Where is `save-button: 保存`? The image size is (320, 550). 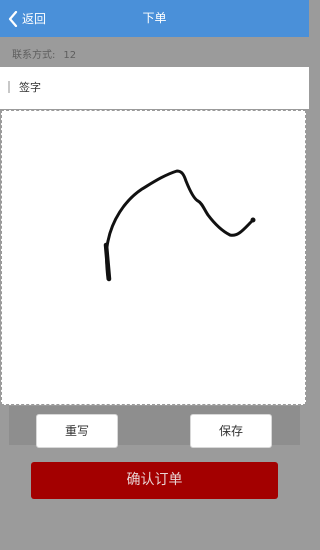
save-button: 保存 is located at coordinates (231, 431).